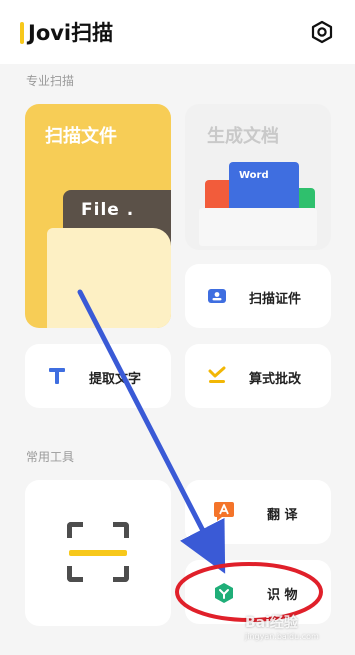  Describe the element at coordinates (282, 595) in the screenshot. I see `recognize-object-label: 识 物` at that location.